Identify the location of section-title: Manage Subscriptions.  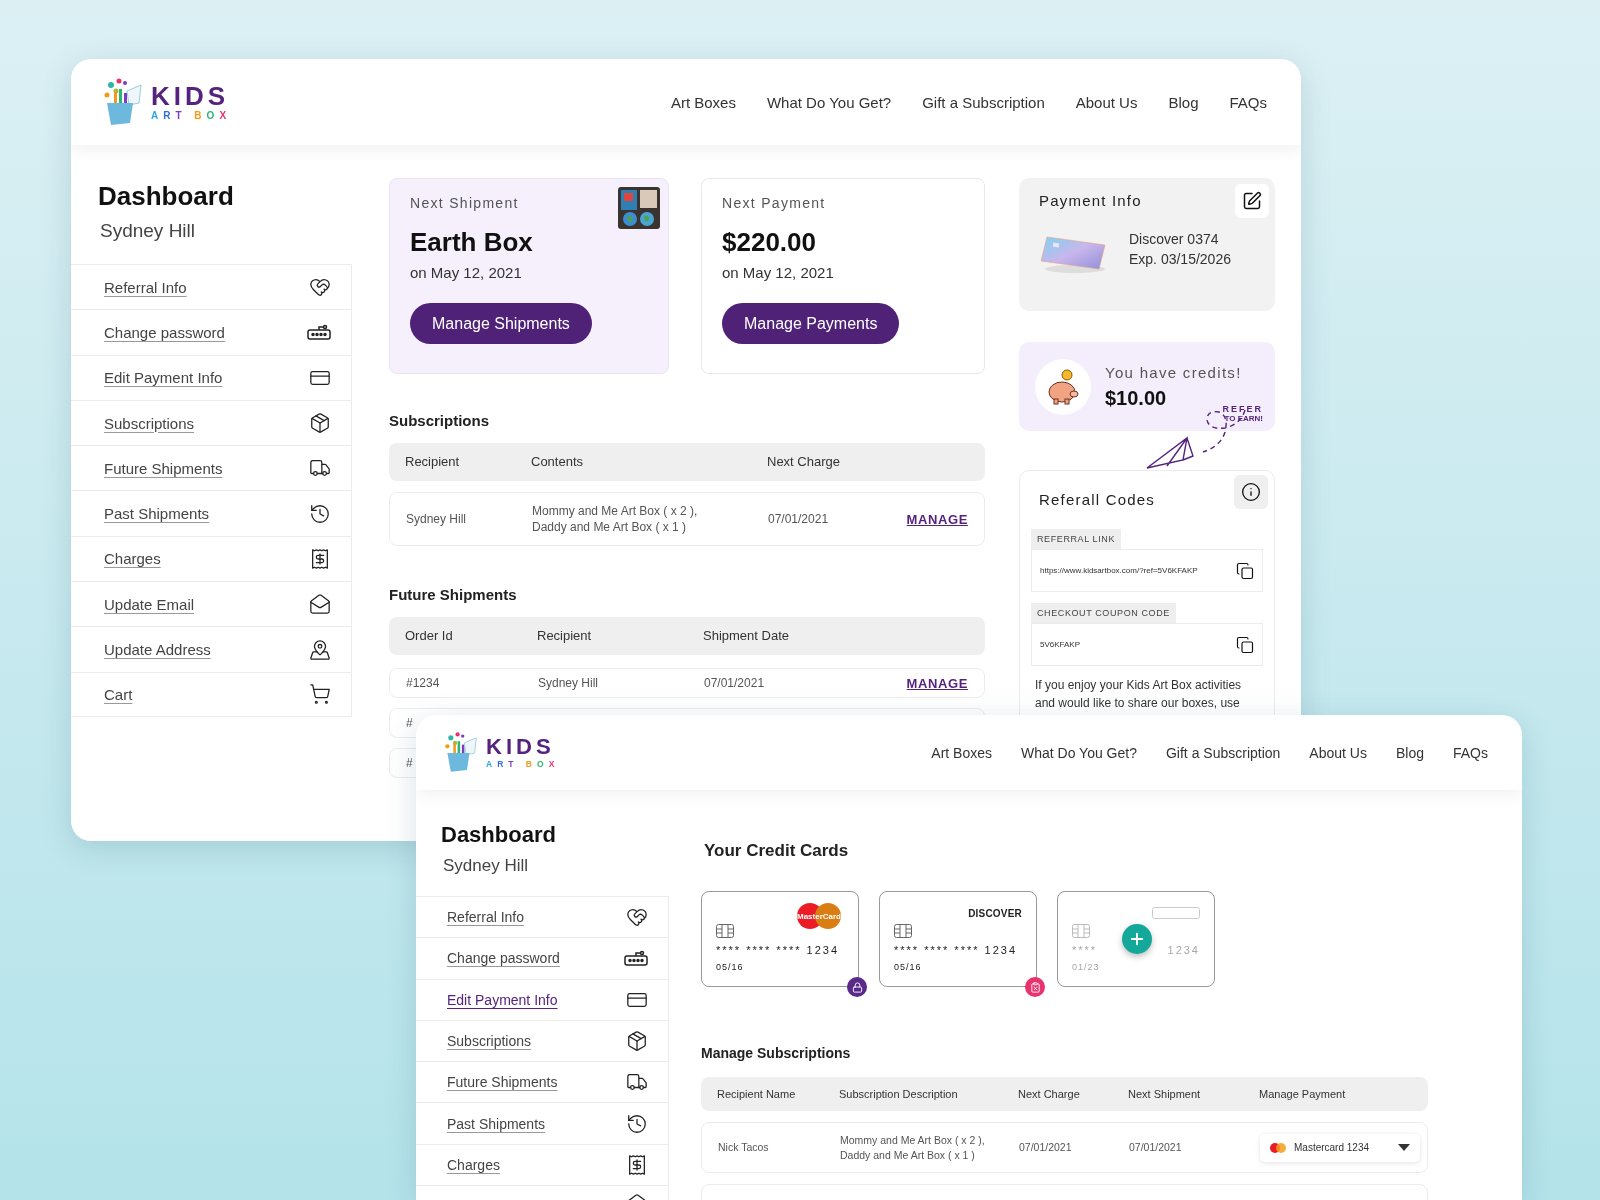
(776, 1053).